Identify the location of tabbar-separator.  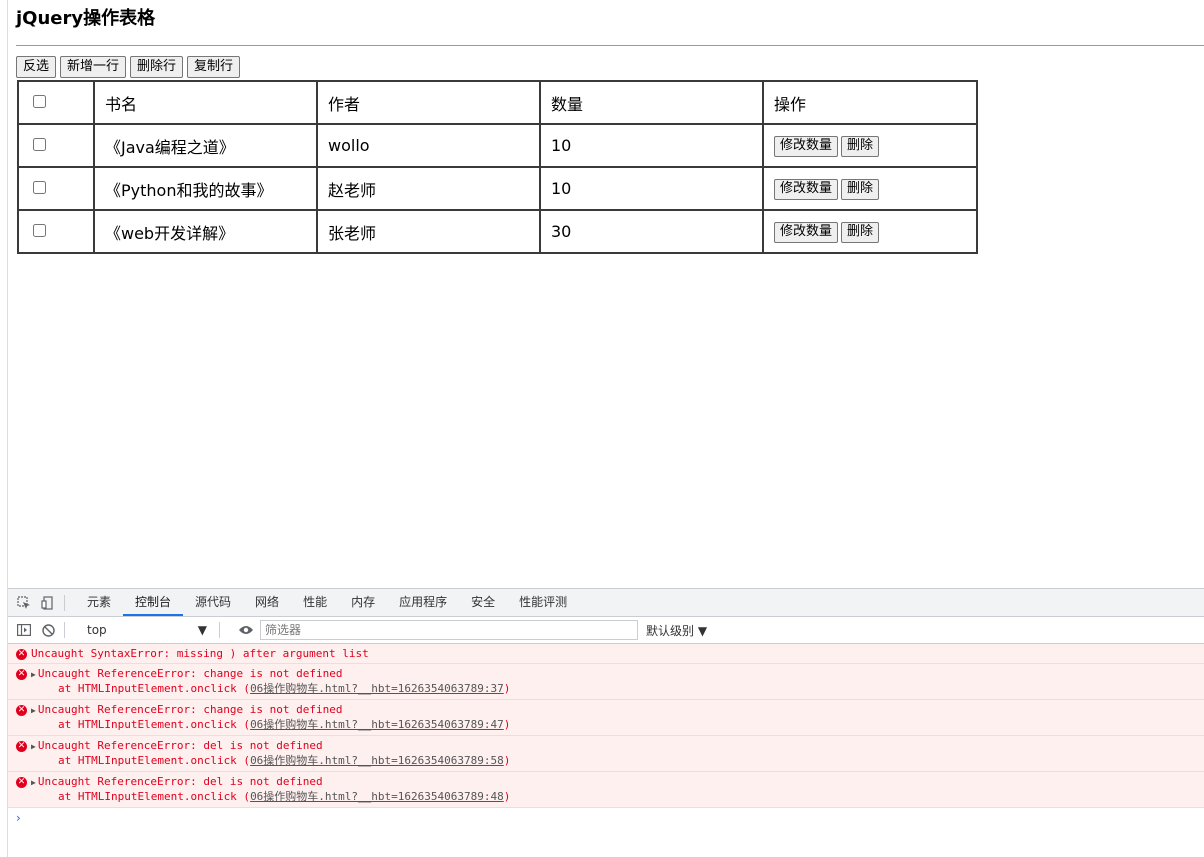
(64, 602).